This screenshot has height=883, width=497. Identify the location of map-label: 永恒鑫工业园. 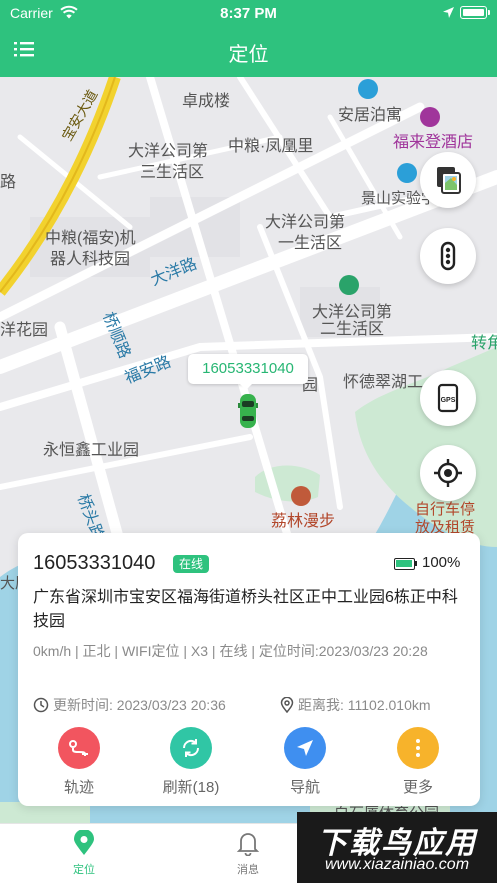
(91, 450).